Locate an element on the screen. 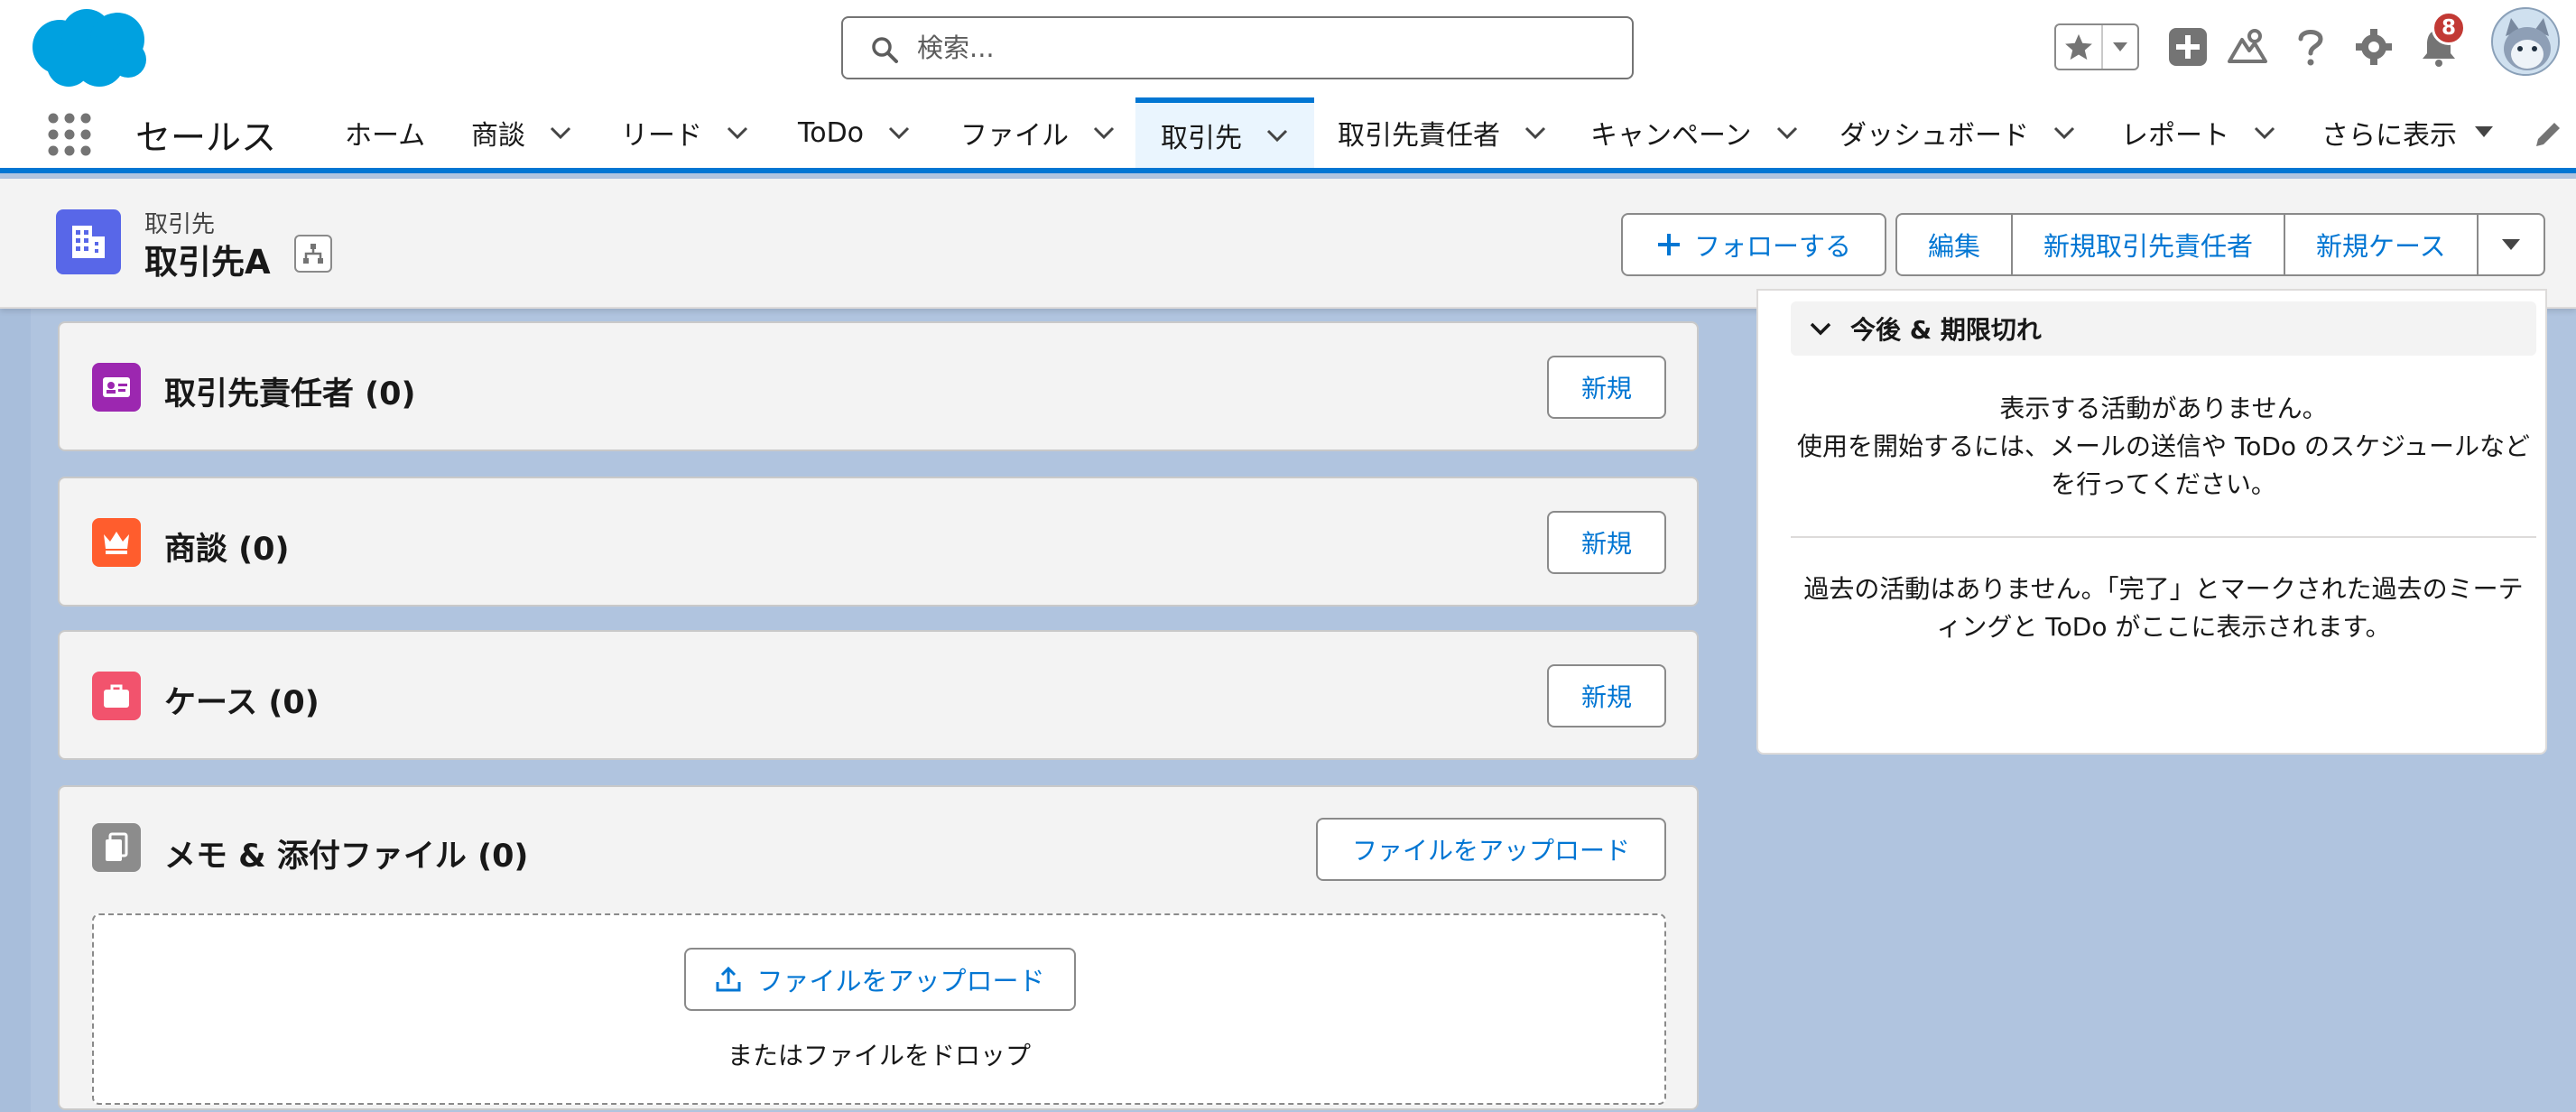 Image resolution: width=2576 pixels, height=1112 pixels. hierarchy-icon is located at coordinates (313, 254).